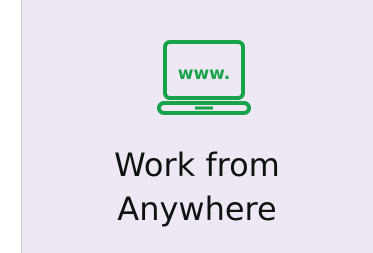 This screenshot has height=253, width=373. Describe the element at coordinates (204, 74) in the screenshot. I see `laptop-screen-text: www.` at that location.